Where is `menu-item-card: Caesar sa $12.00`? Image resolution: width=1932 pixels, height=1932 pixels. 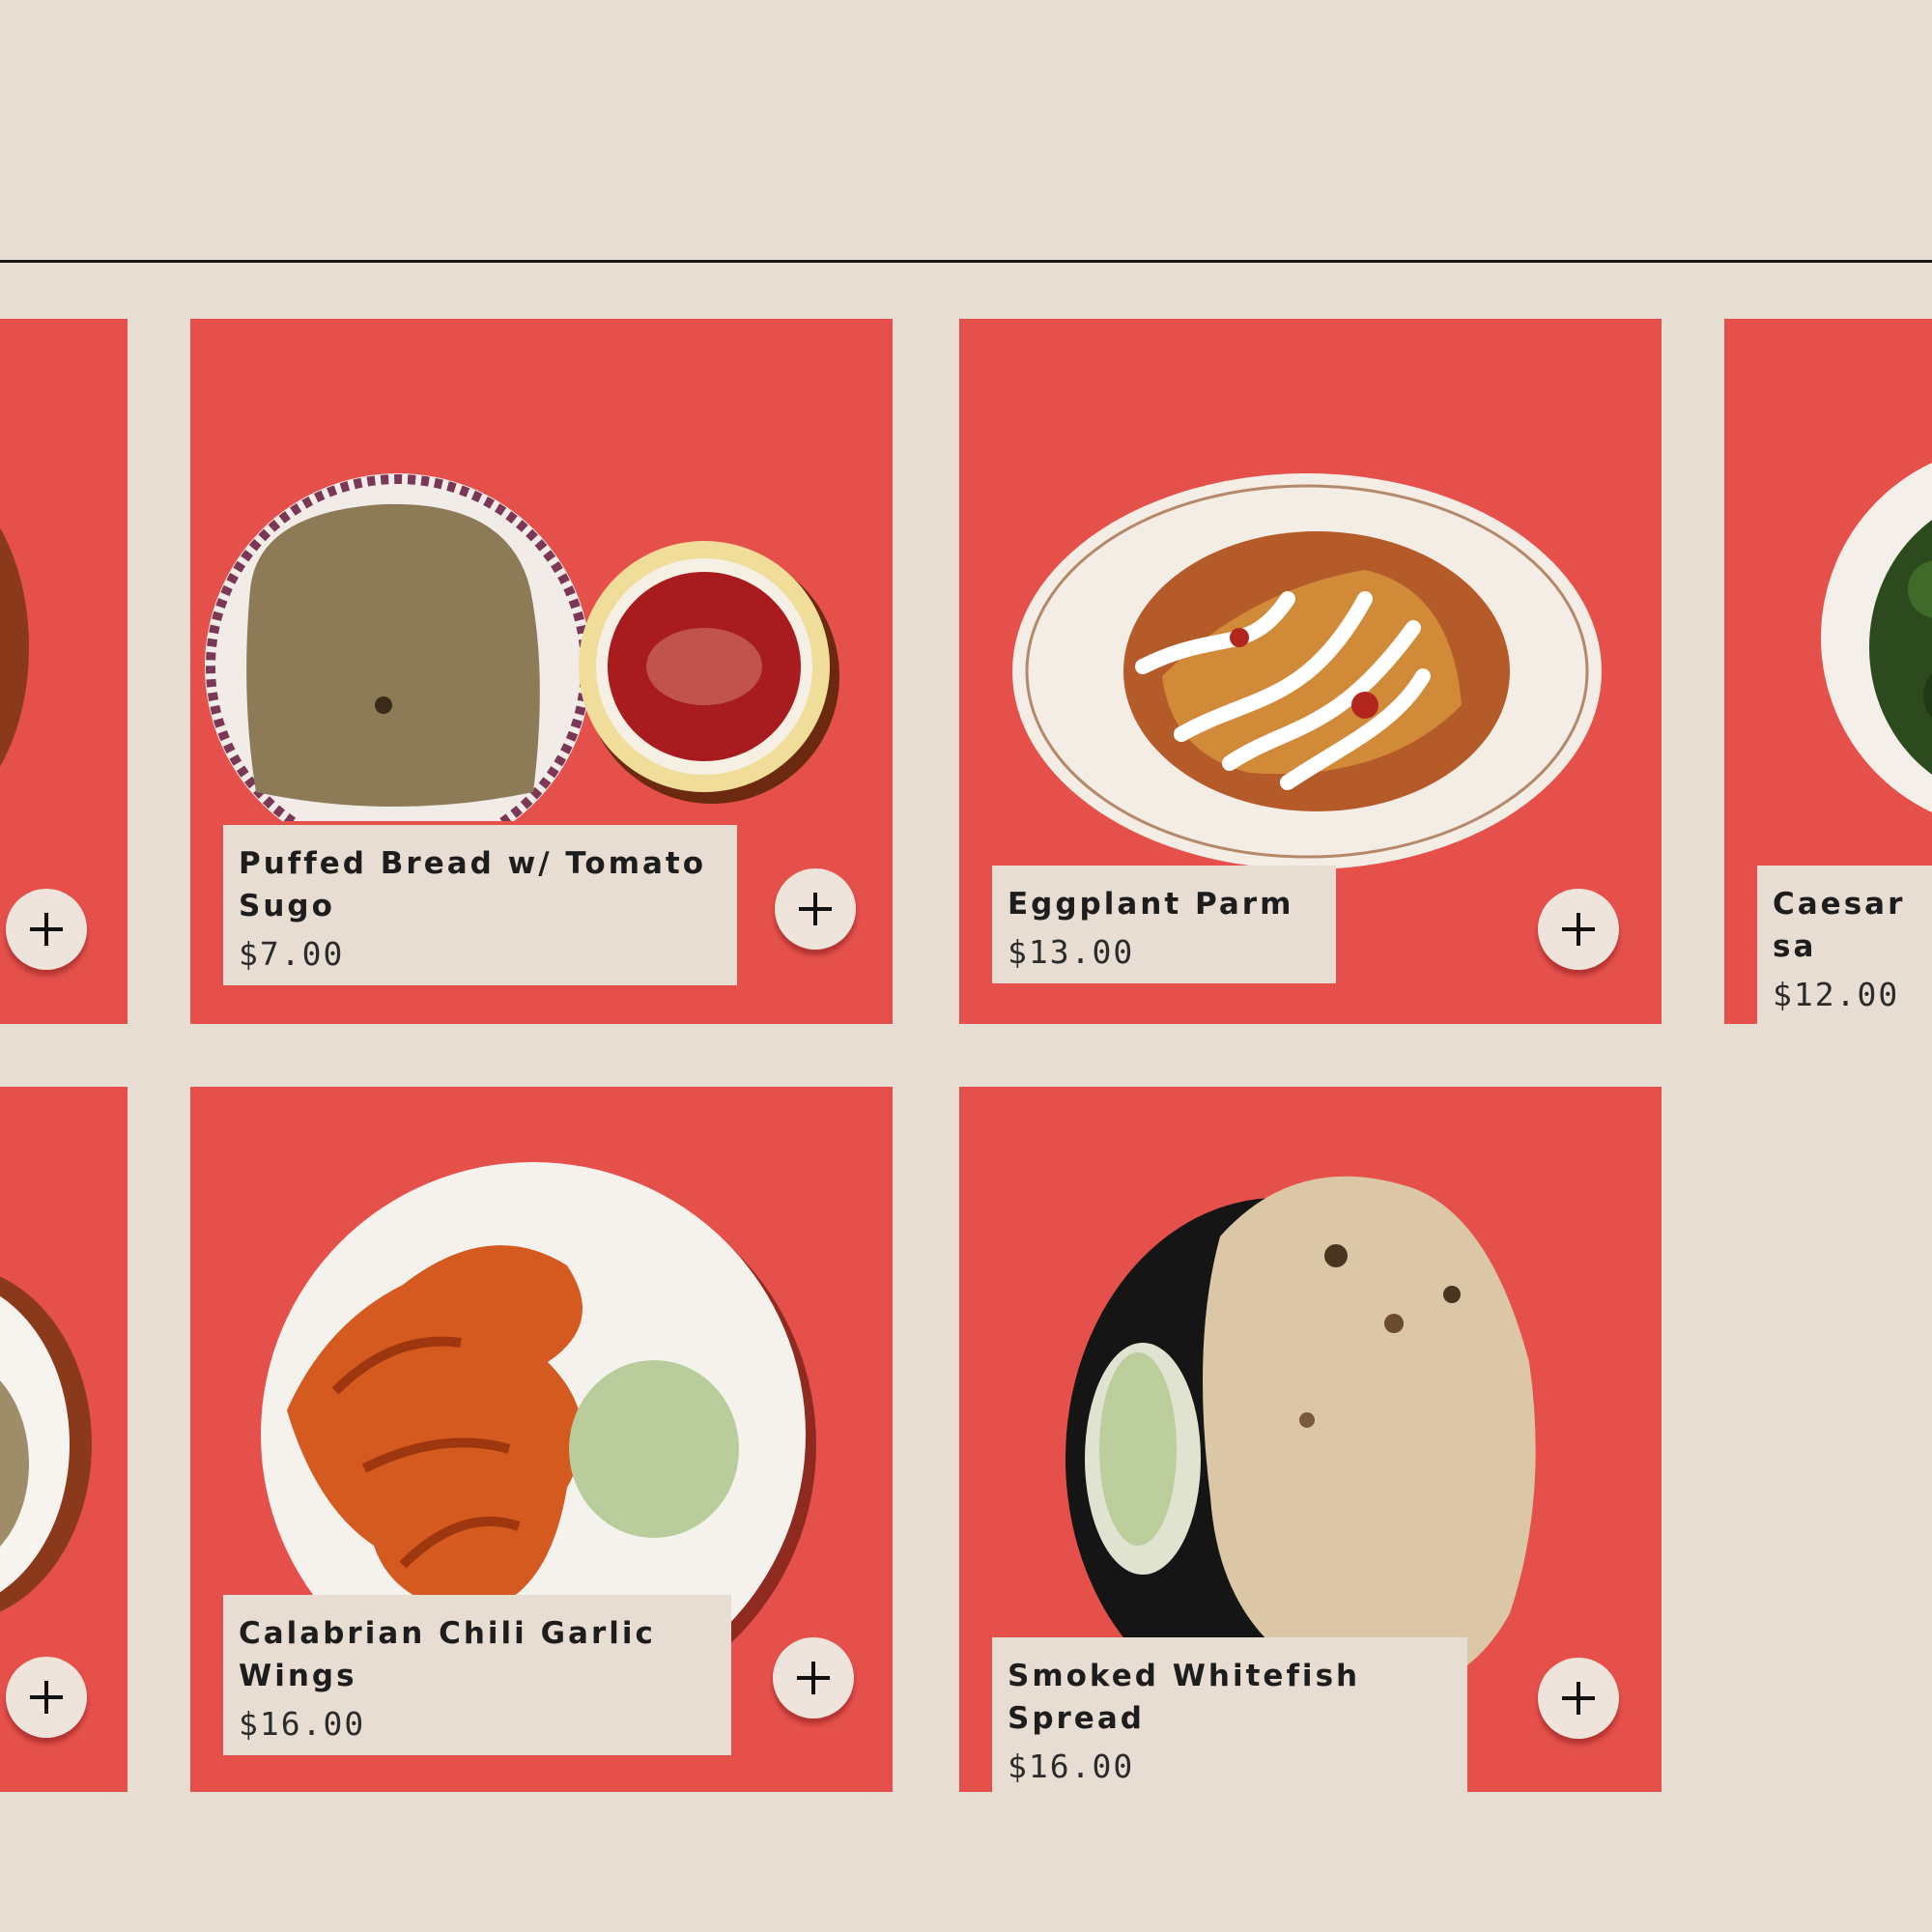 menu-item-card: Caesar sa $12.00 is located at coordinates (1828, 671).